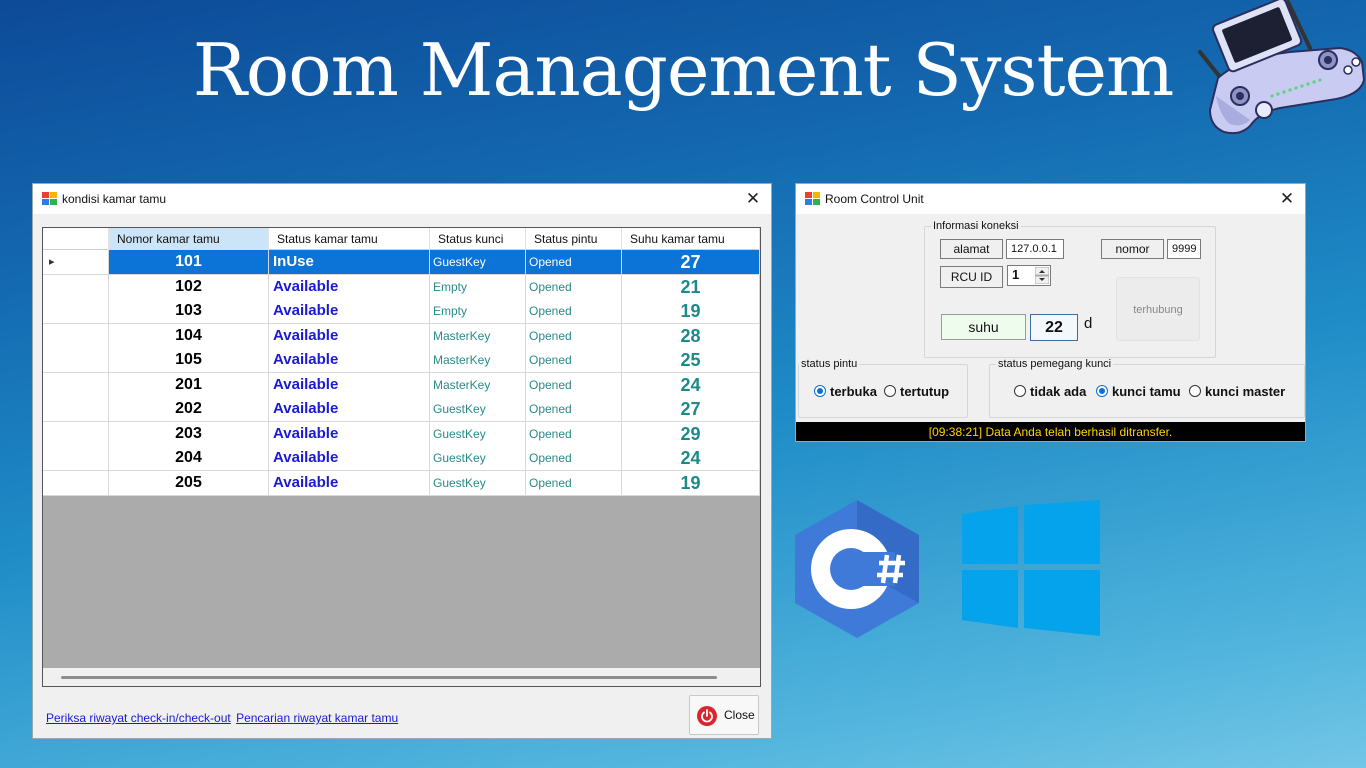  What do you see at coordinates (189, 385) in the screenshot?
I see `room-number-cell: 201` at bounding box center [189, 385].